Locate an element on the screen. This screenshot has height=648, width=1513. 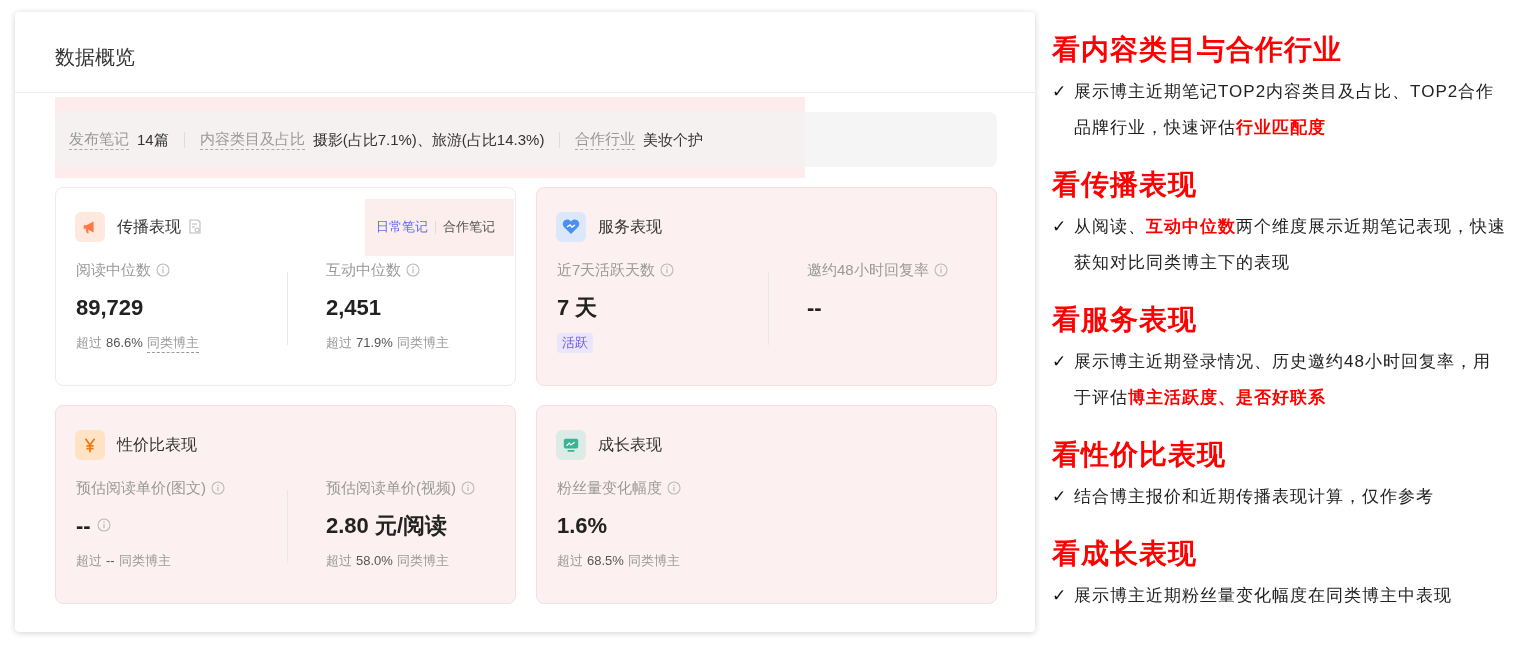
comparison-value: 86.6% is located at coordinates (124, 343).